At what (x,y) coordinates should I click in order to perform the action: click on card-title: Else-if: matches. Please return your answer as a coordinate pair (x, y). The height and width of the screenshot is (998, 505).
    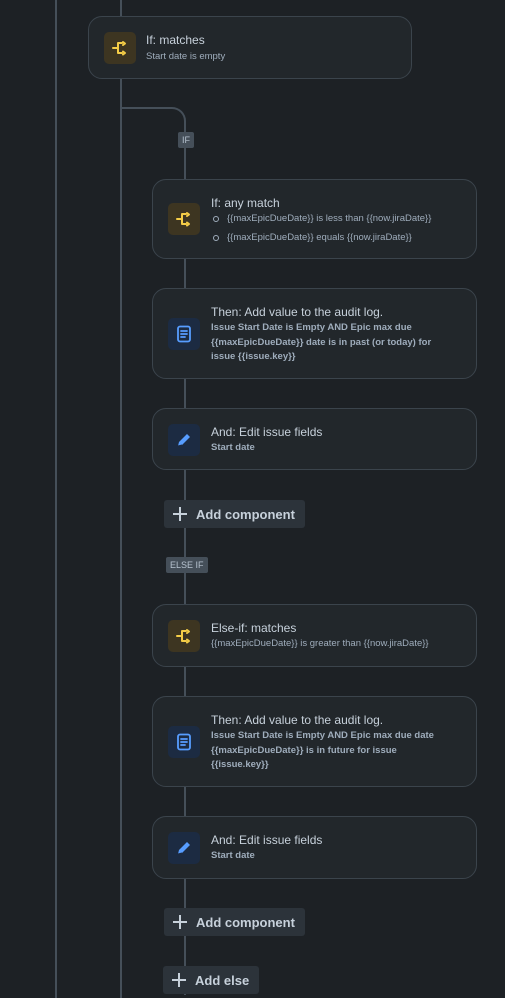
    Looking at the image, I should click on (254, 628).